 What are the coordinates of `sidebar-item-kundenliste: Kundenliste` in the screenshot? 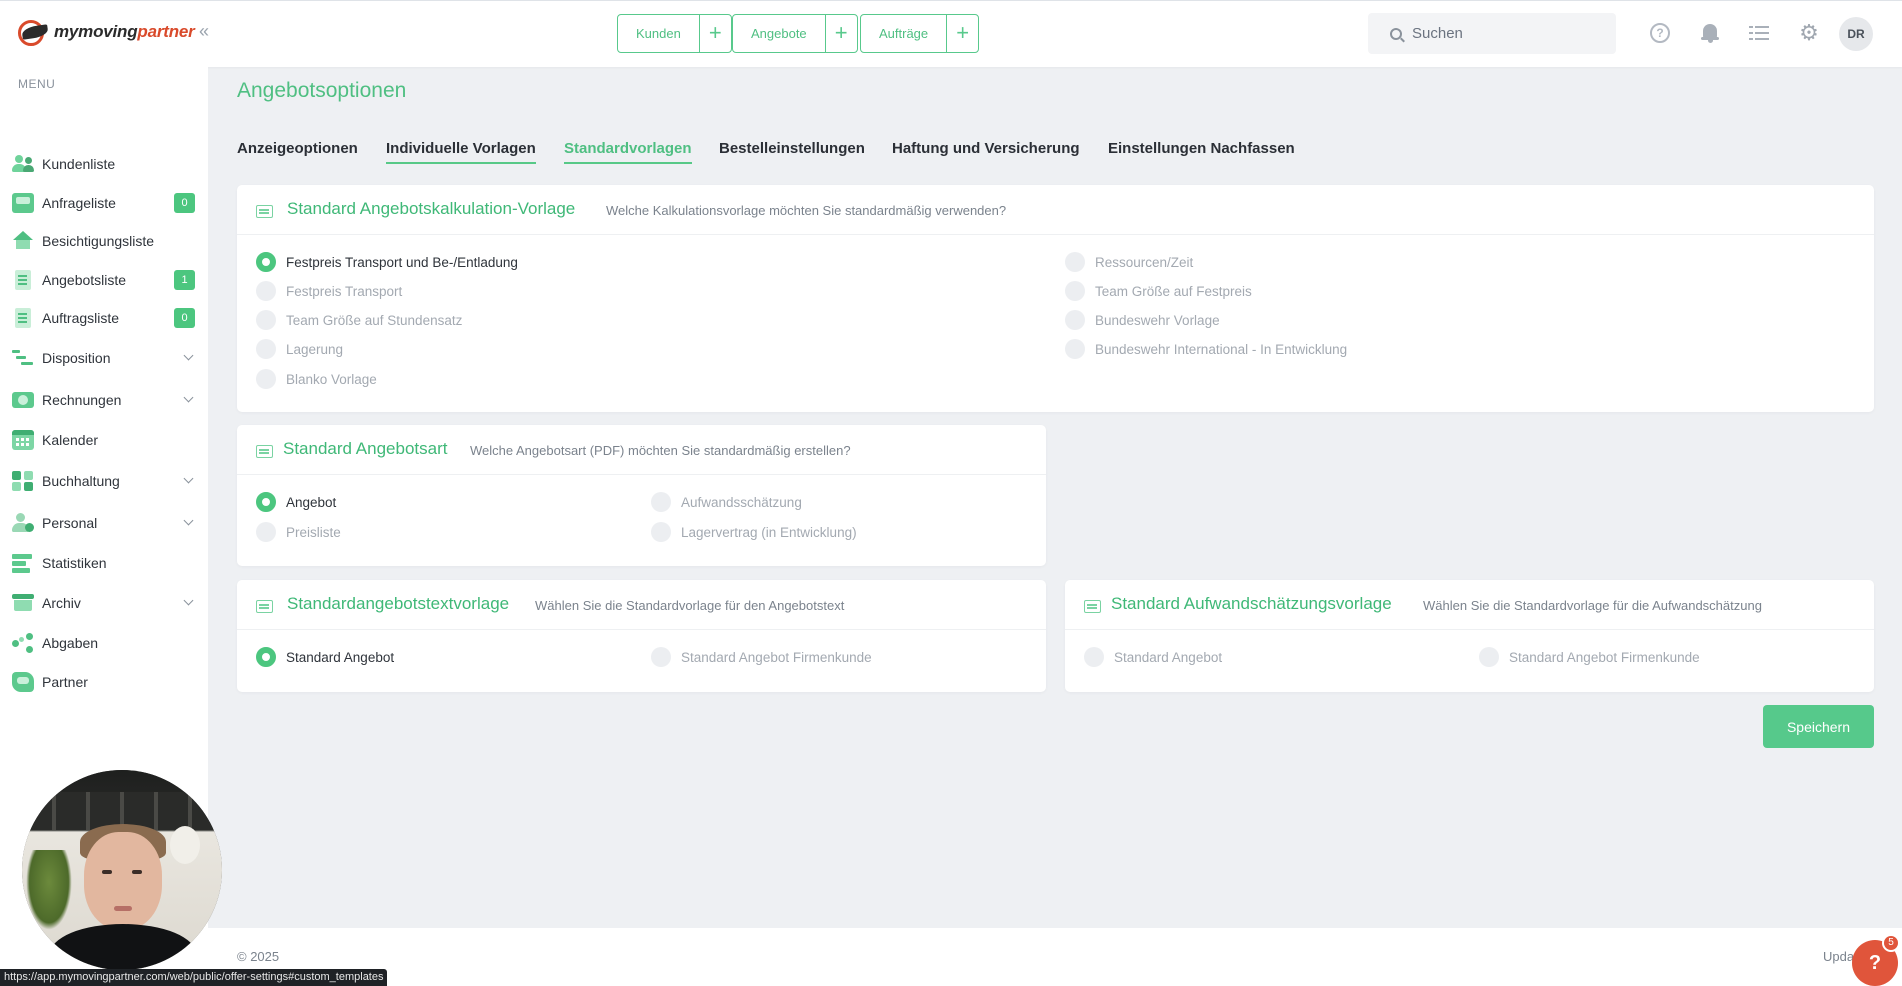 It's located at (104, 164).